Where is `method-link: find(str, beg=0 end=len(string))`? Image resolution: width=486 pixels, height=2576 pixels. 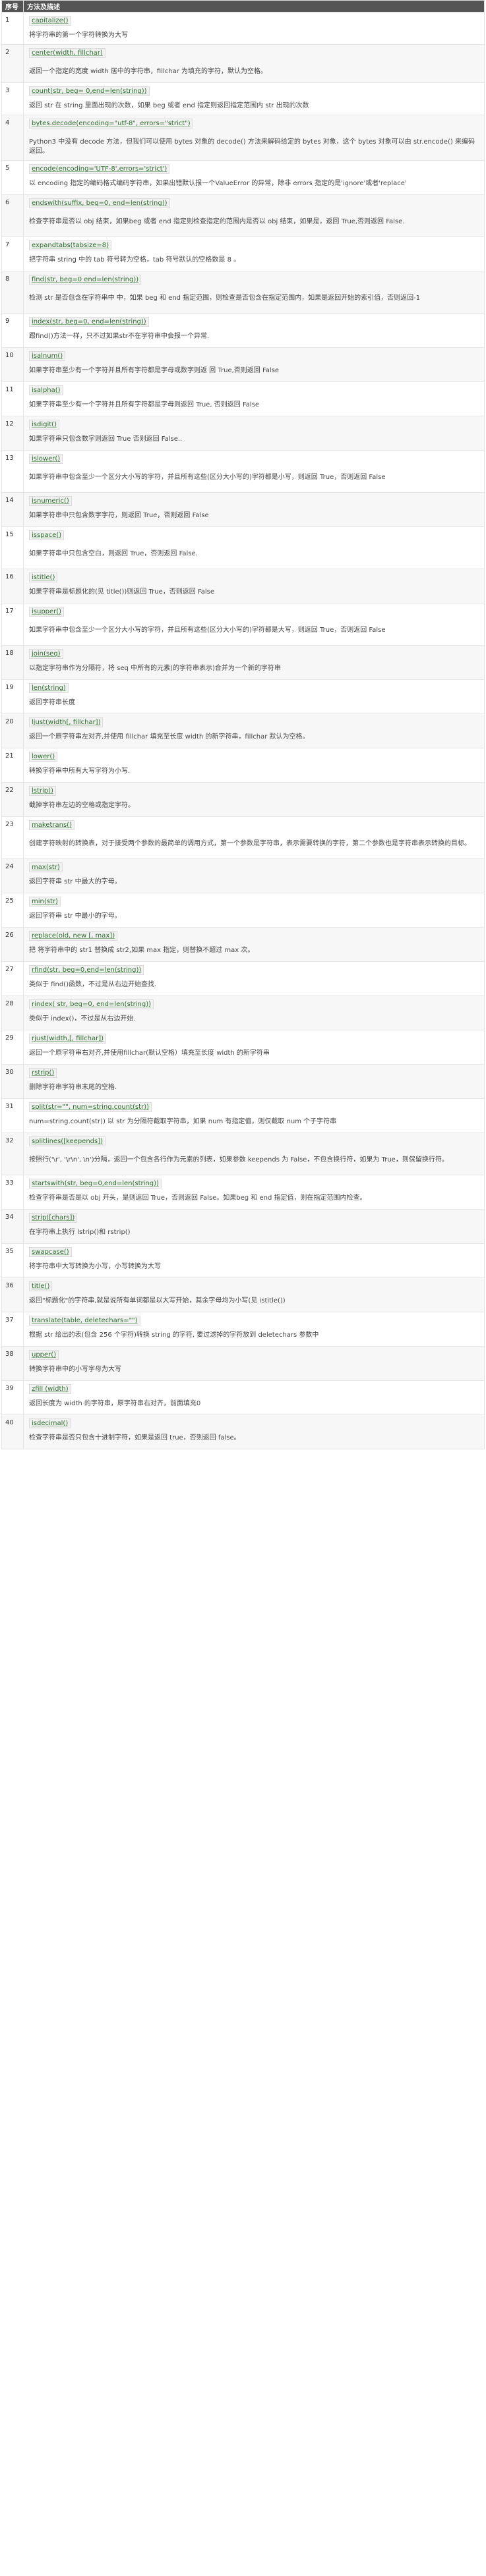 method-link: find(str, beg=0 end=len(string)) is located at coordinates (85, 280).